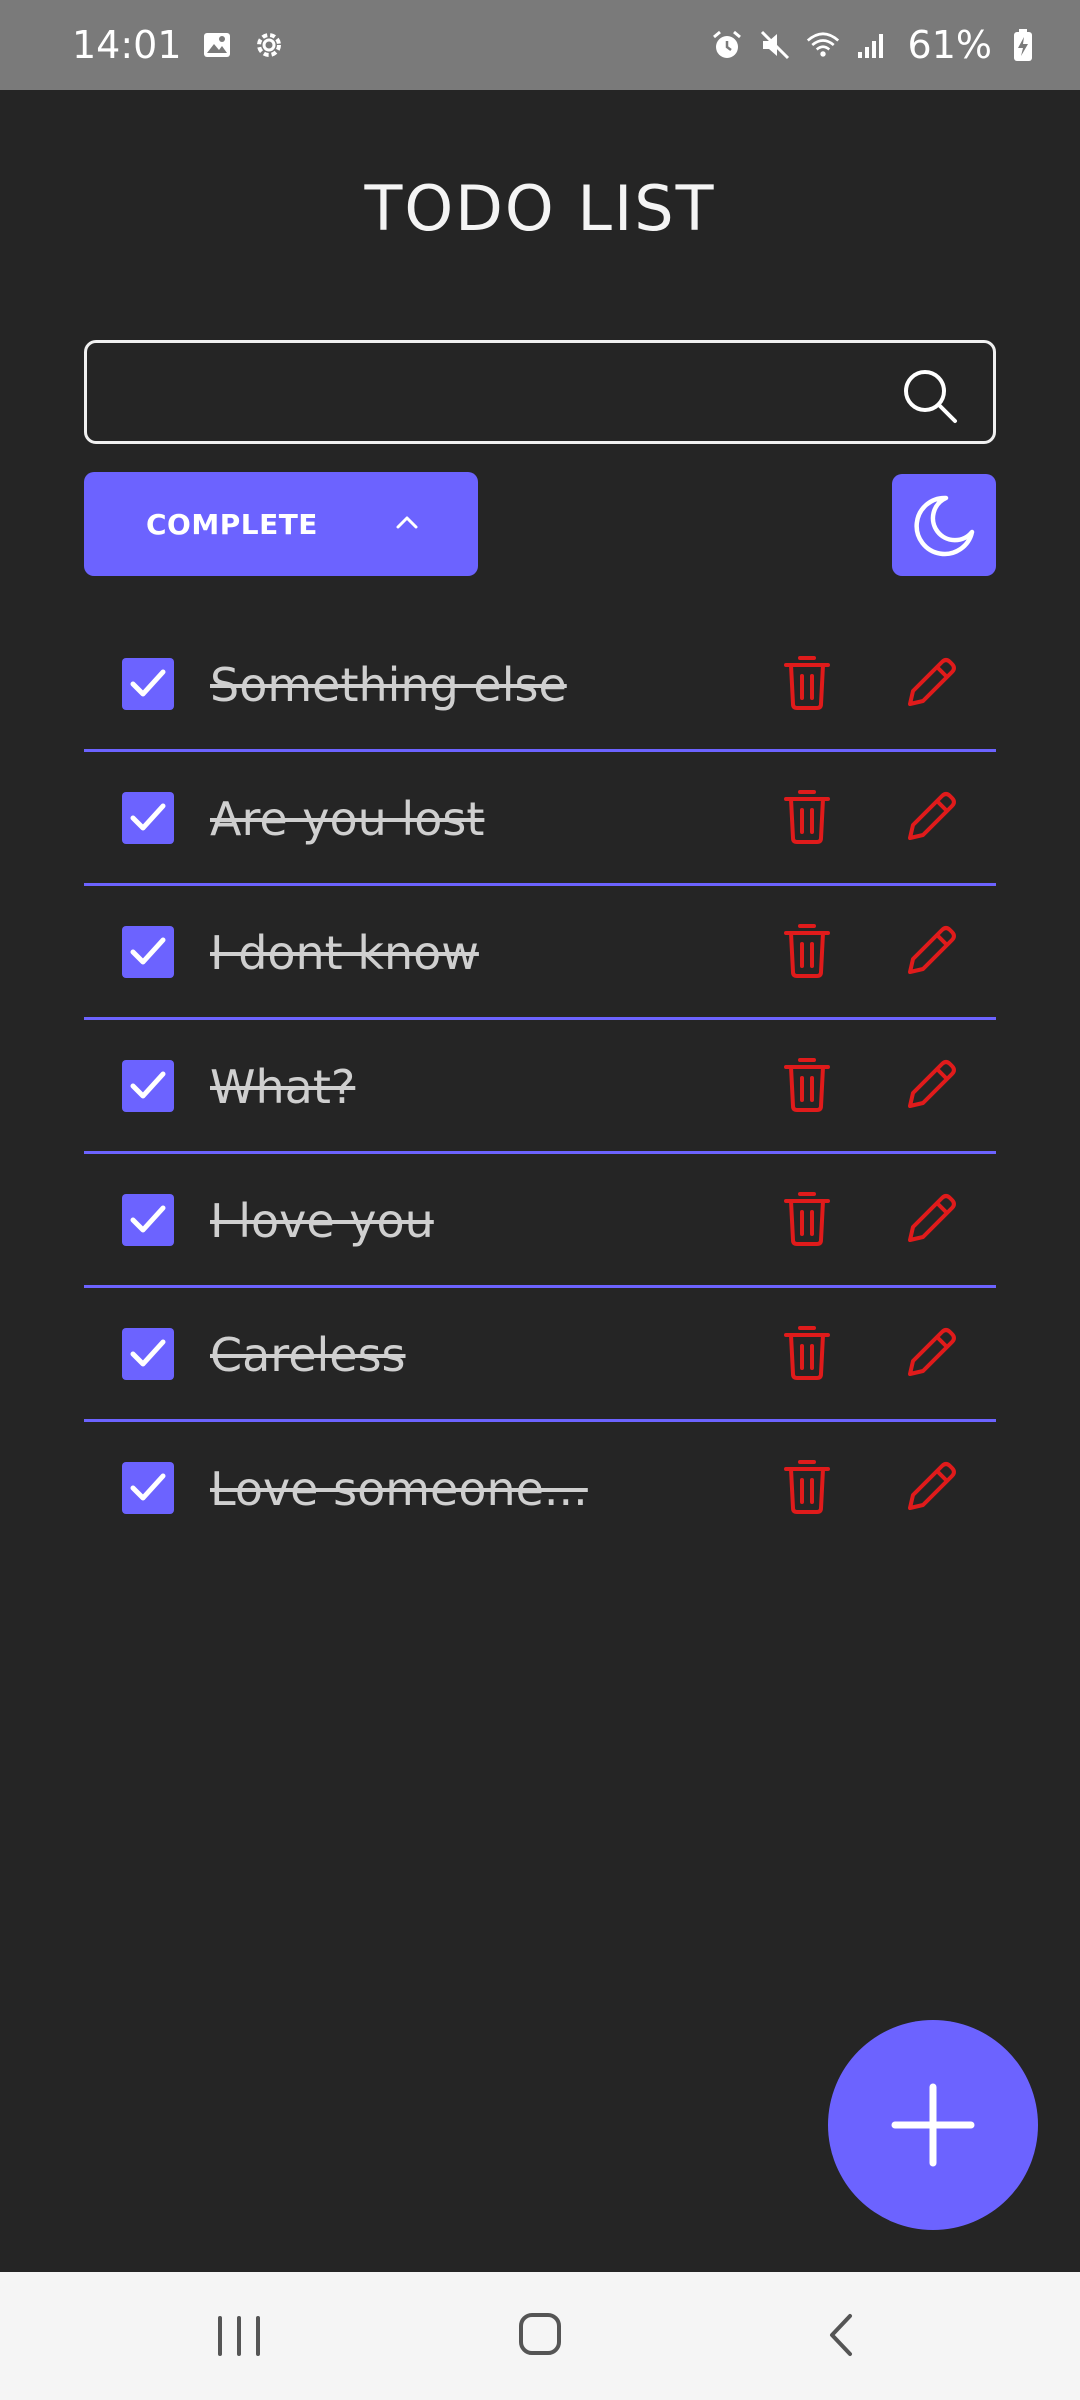 The height and width of the screenshot is (2400, 1080). Describe the element at coordinates (930, 396) in the screenshot. I see `search-icon` at that location.